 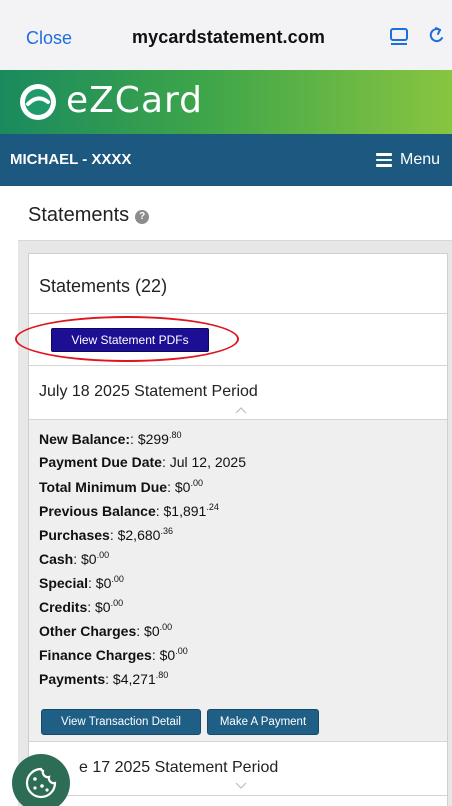 I want to click on statement-period-header: e 17 2025 Statement Period, so click(x=238, y=769).